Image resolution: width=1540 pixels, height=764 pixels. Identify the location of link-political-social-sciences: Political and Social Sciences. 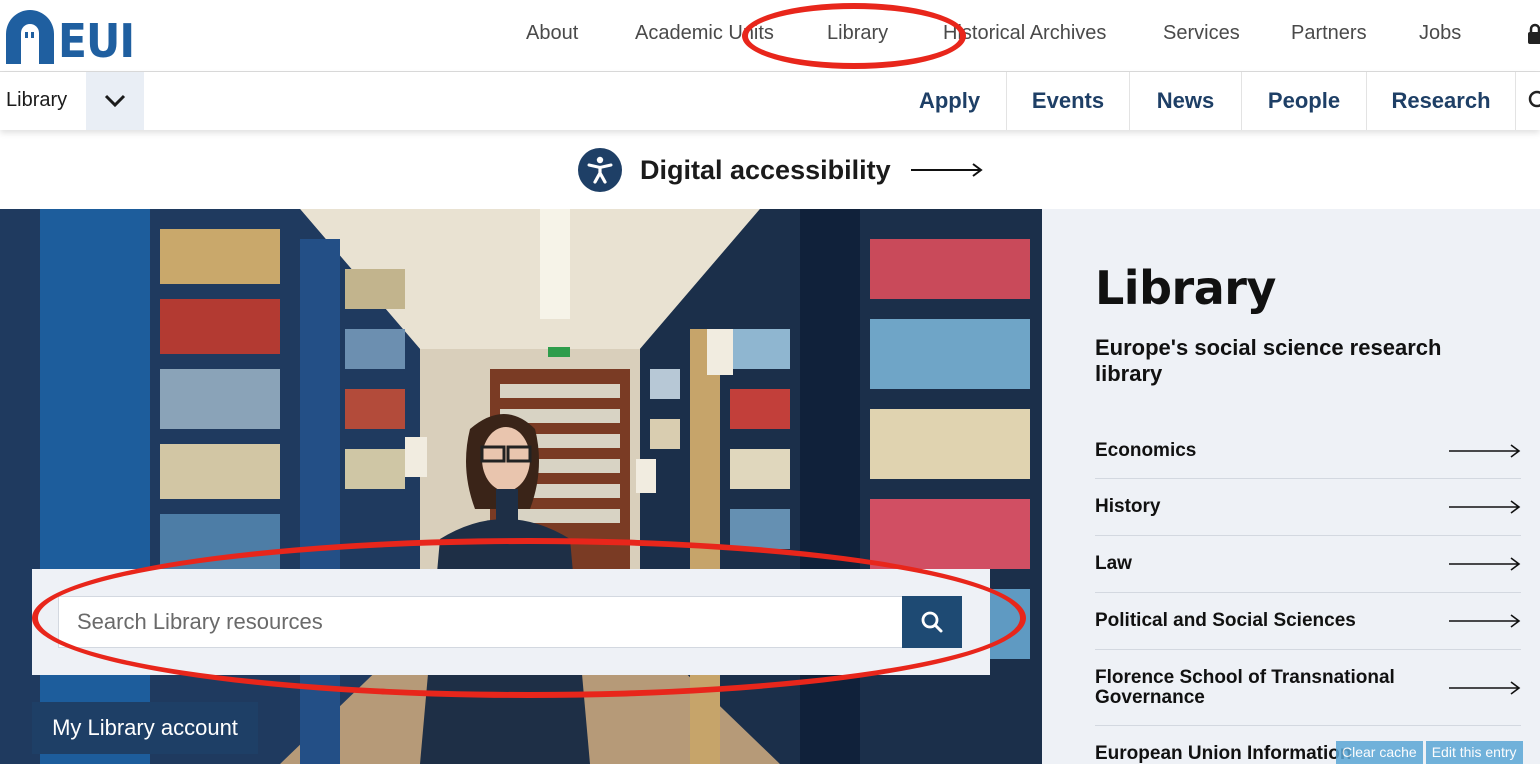
(1308, 621).